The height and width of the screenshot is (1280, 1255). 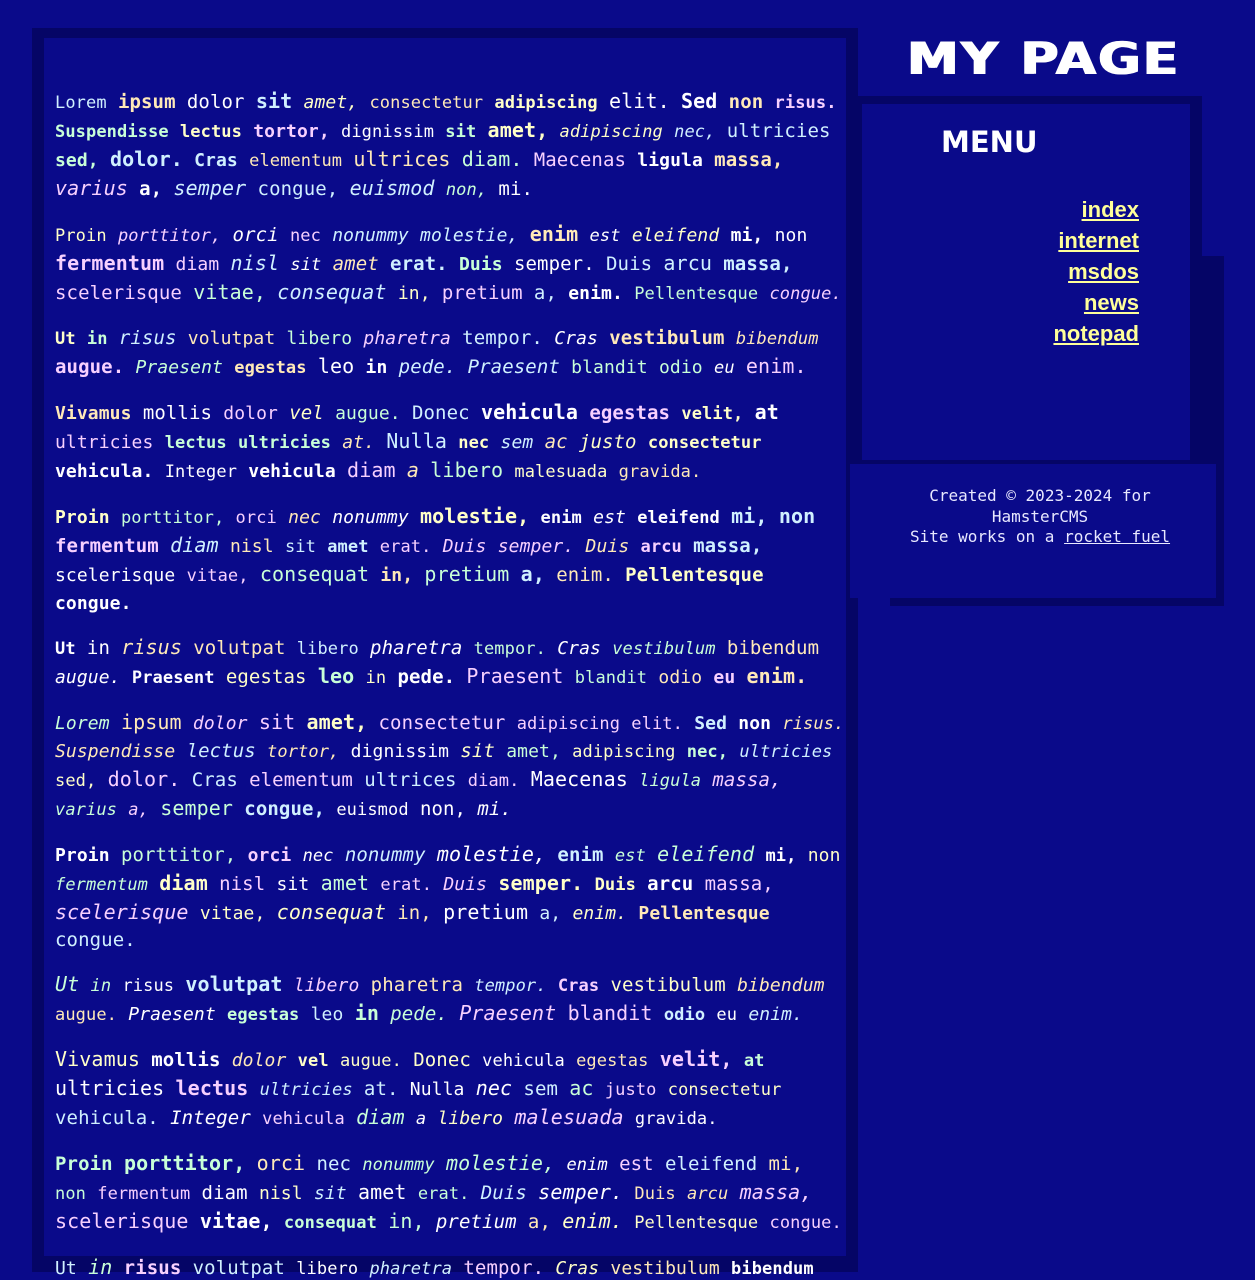 What do you see at coordinates (982, 536) in the screenshot?
I see `footer-powered-text: Site works on a` at bounding box center [982, 536].